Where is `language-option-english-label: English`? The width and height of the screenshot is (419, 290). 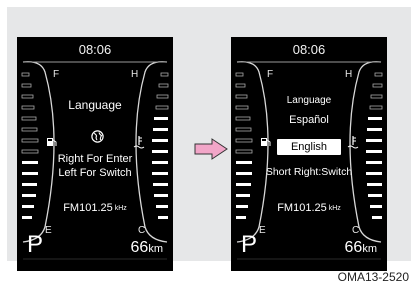
language-option-english-label: English is located at coordinates (309, 147).